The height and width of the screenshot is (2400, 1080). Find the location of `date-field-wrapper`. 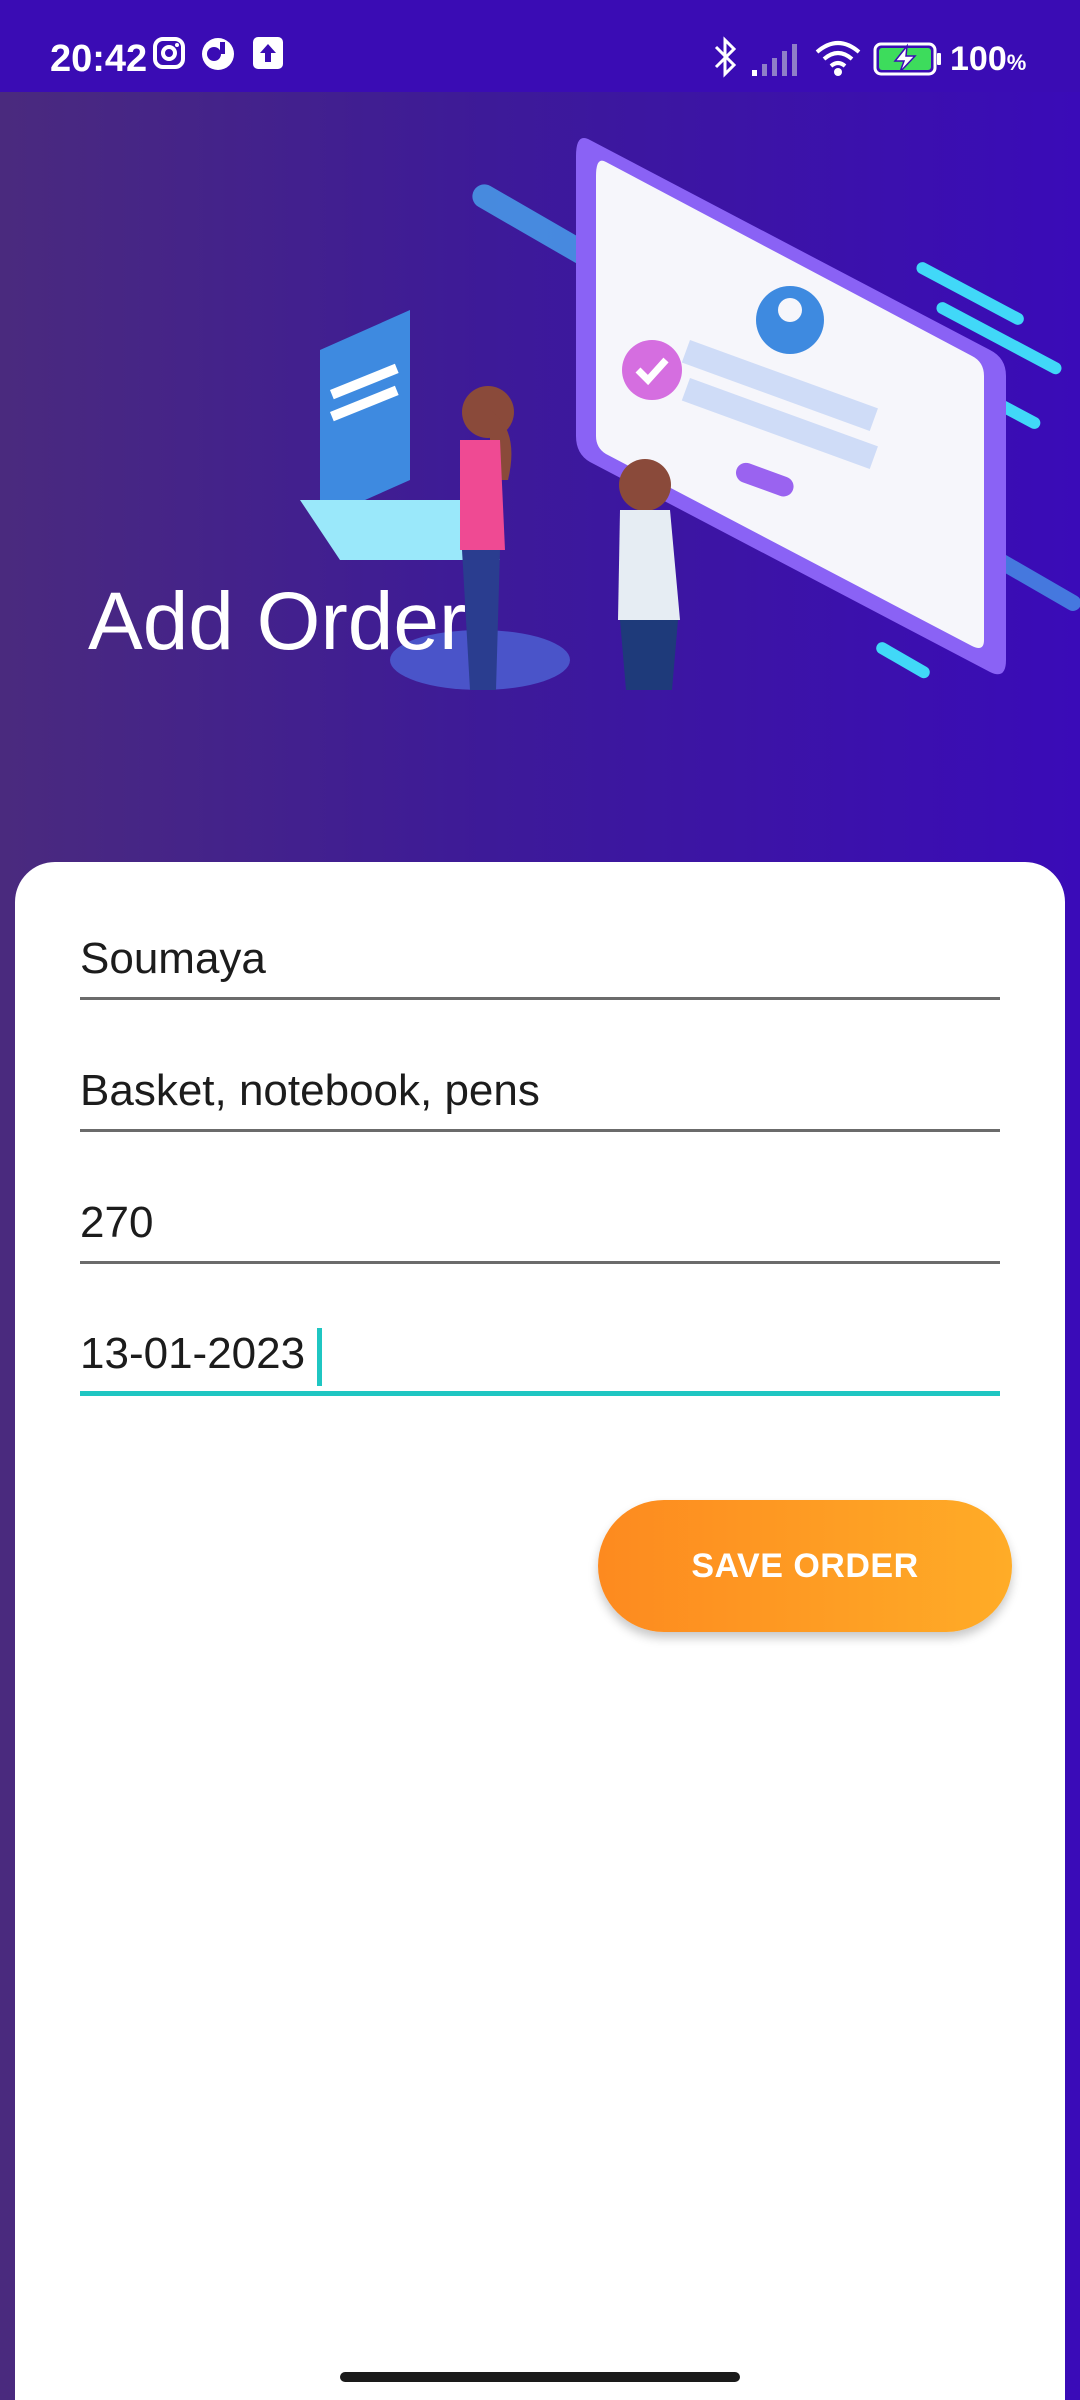

date-field-wrapper is located at coordinates (540, 1361).